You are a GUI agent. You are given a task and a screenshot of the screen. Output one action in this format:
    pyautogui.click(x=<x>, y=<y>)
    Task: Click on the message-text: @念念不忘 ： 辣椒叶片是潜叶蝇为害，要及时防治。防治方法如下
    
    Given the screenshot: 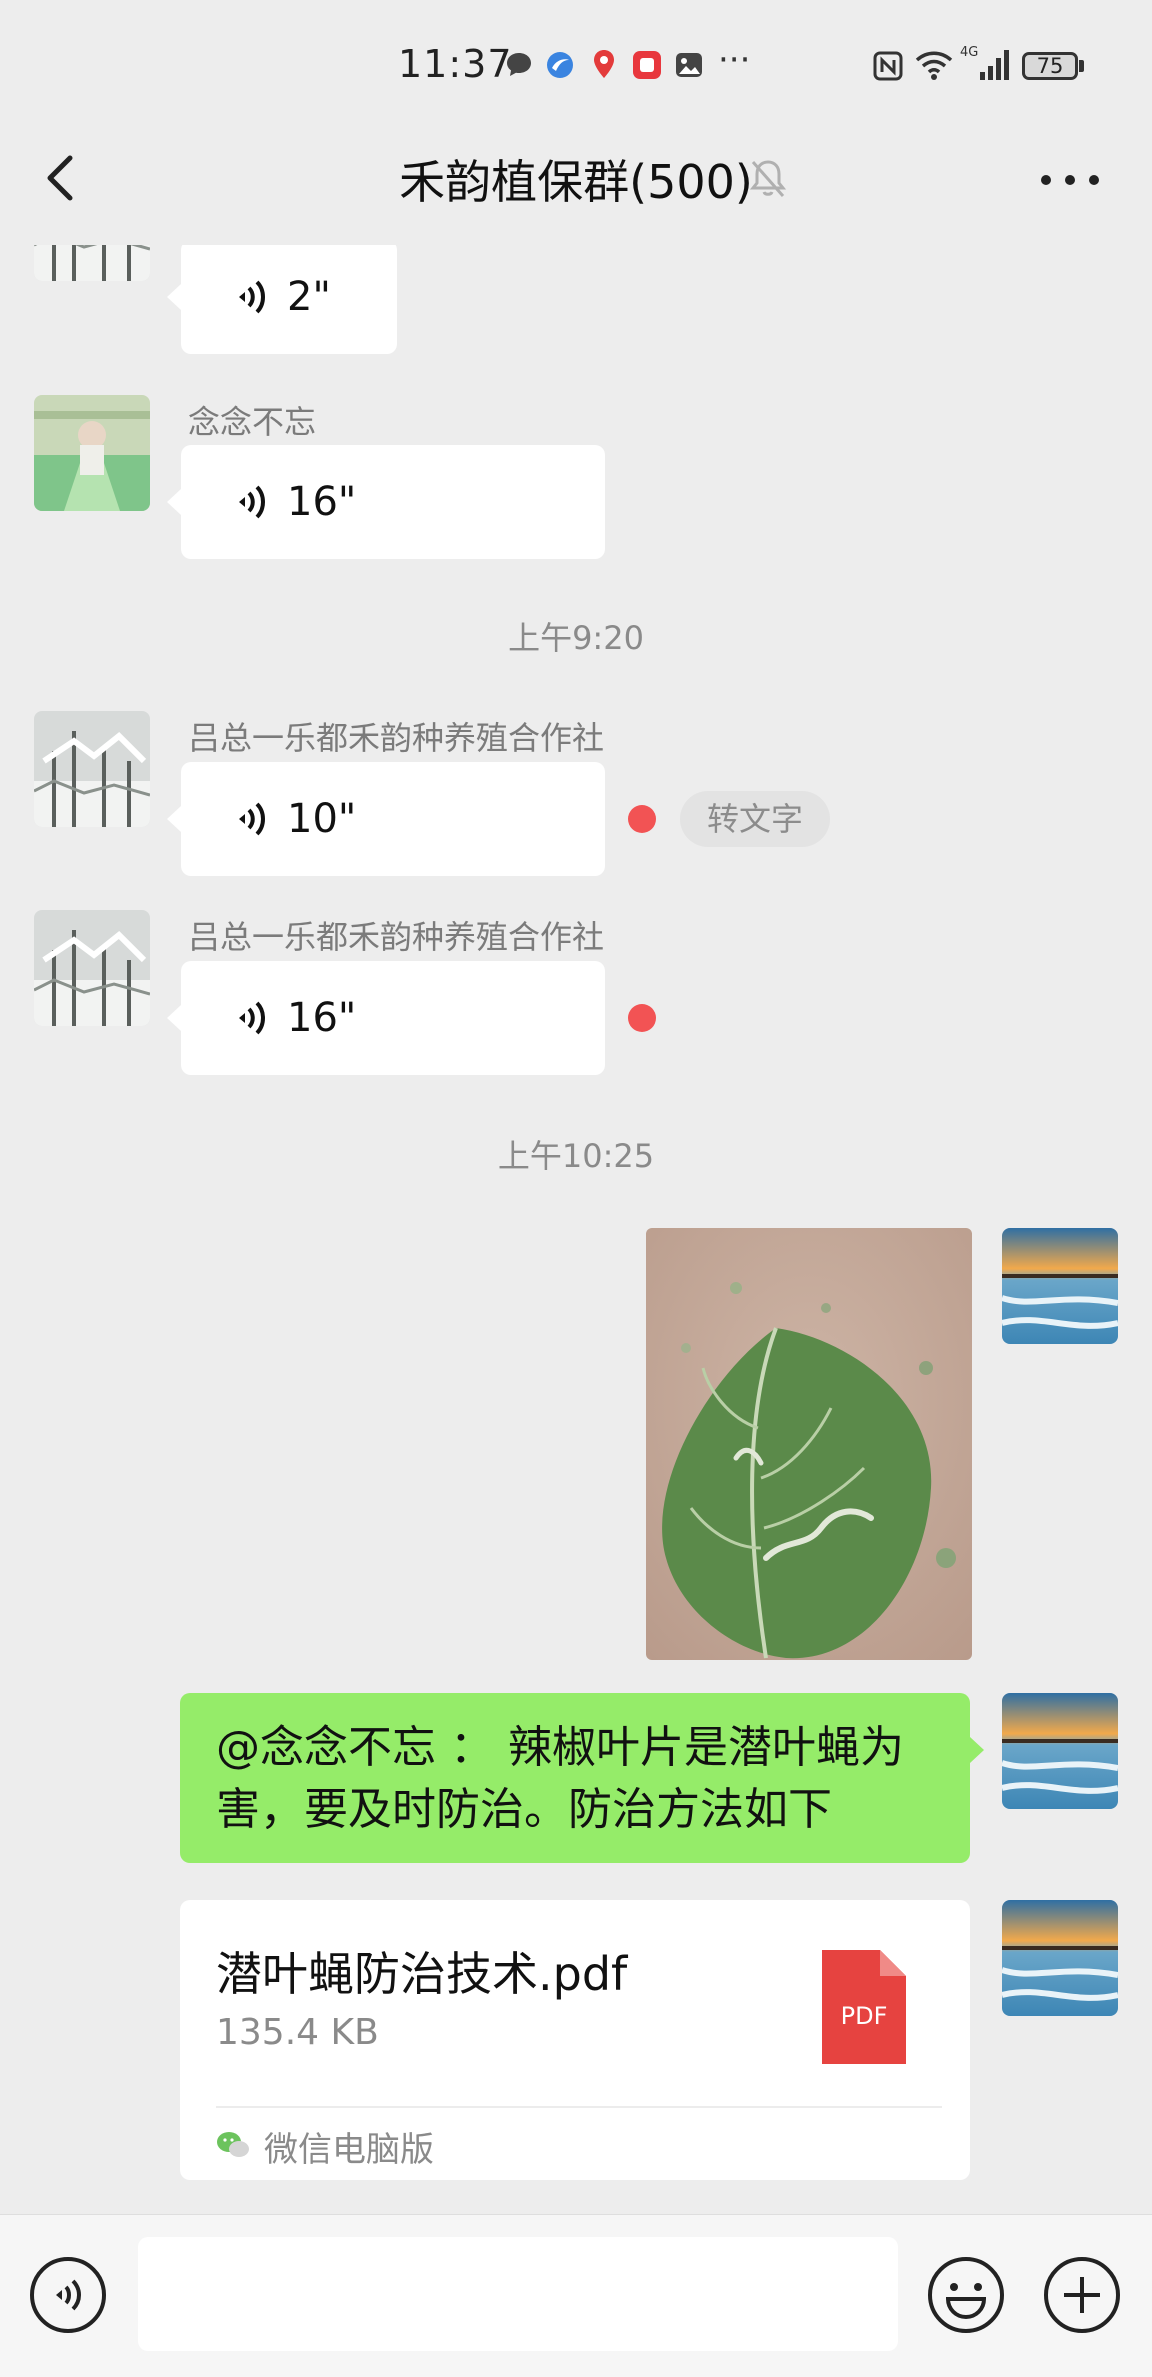 What is the action you would take?
    pyautogui.click(x=560, y=1778)
    